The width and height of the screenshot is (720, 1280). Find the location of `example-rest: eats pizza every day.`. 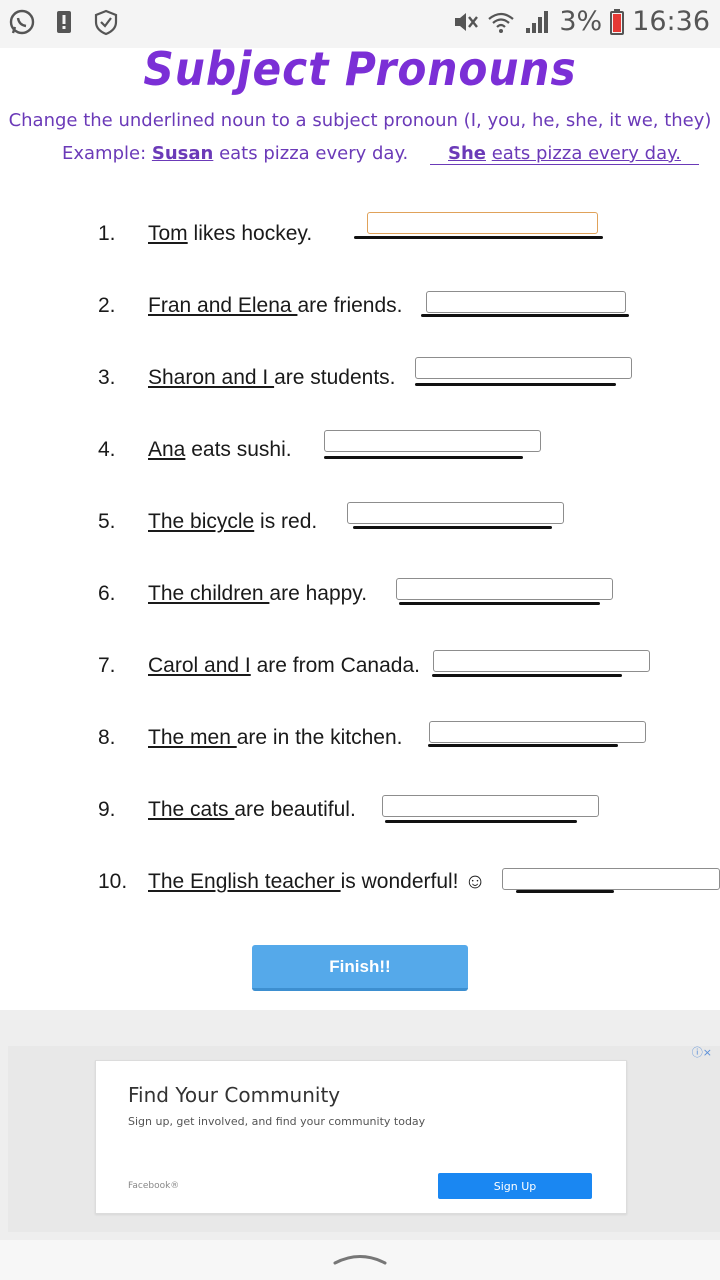

example-rest: eats pizza every day. is located at coordinates (314, 153).